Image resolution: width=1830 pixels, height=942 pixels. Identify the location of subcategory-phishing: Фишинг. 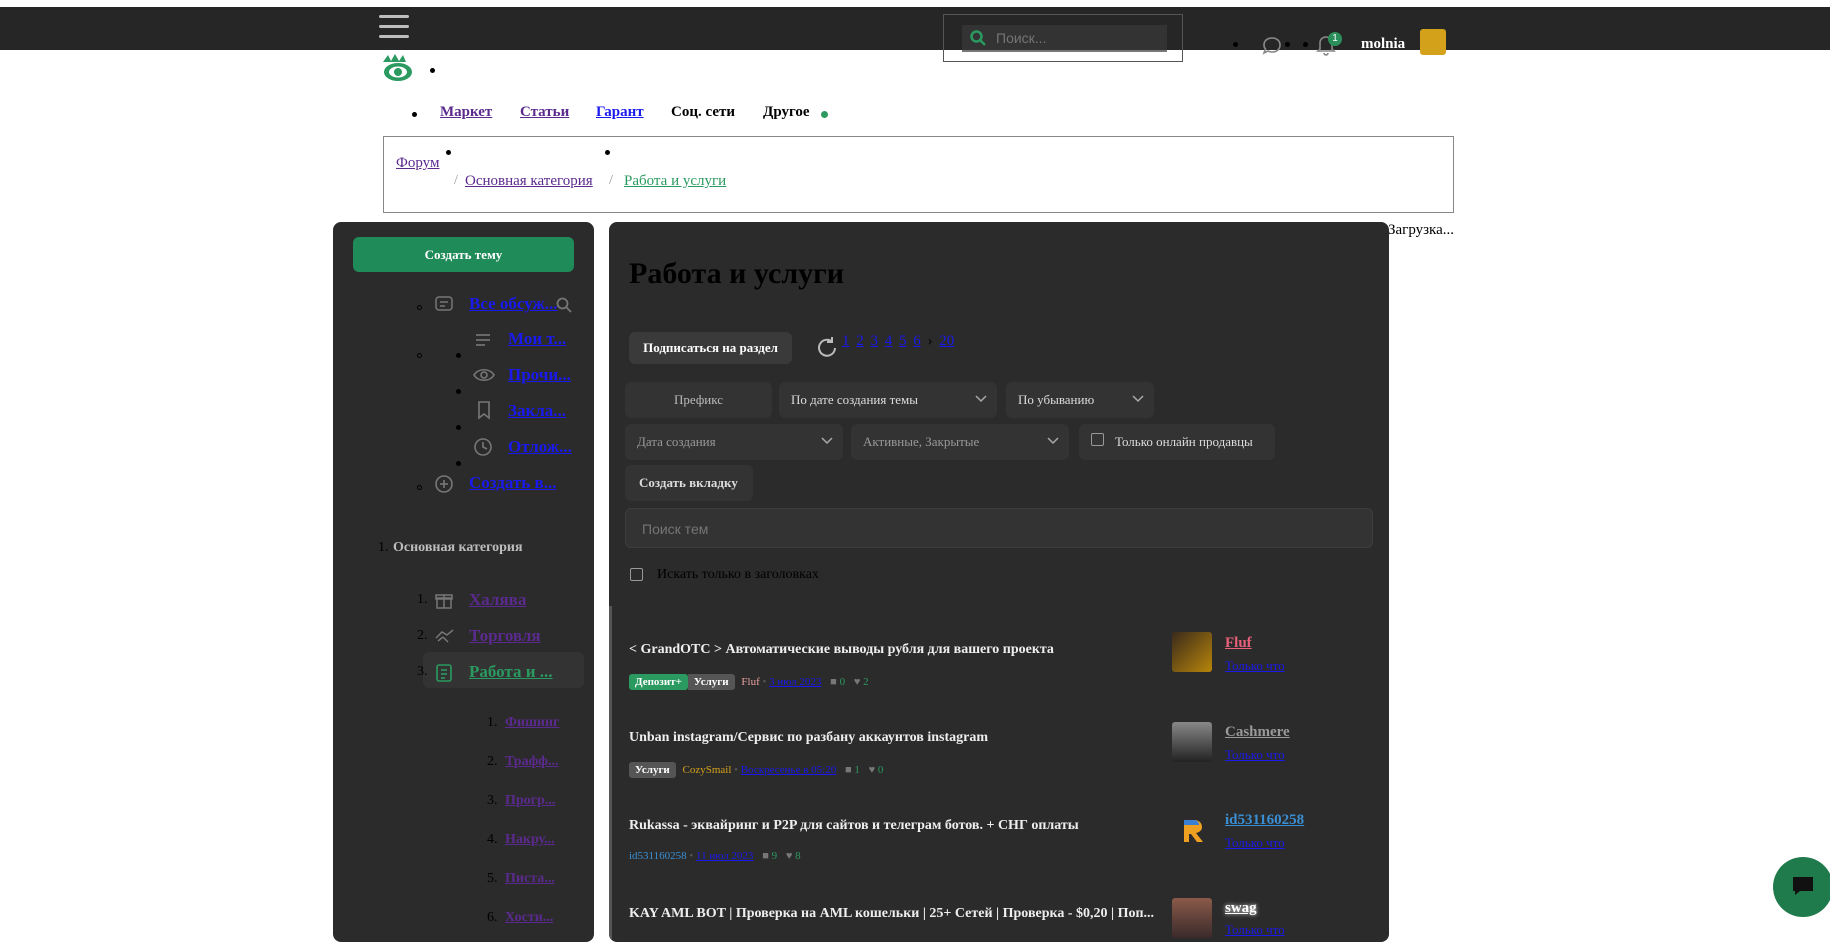
(537, 723).